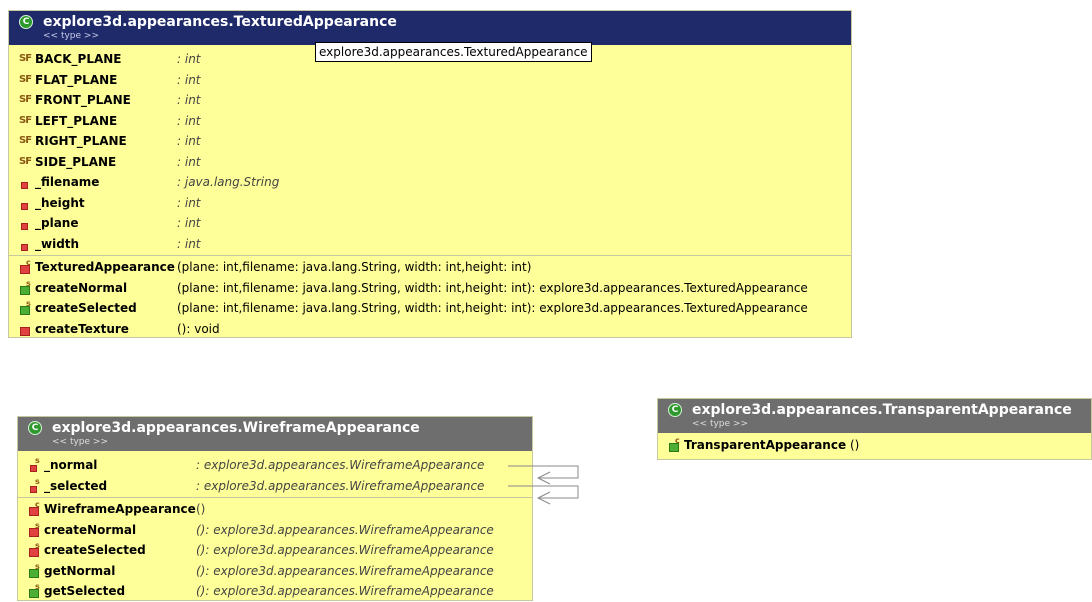 This screenshot has height=602, width=1092. Describe the element at coordinates (27, 329) in the screenshot. I see `private-method-icon` at that location.